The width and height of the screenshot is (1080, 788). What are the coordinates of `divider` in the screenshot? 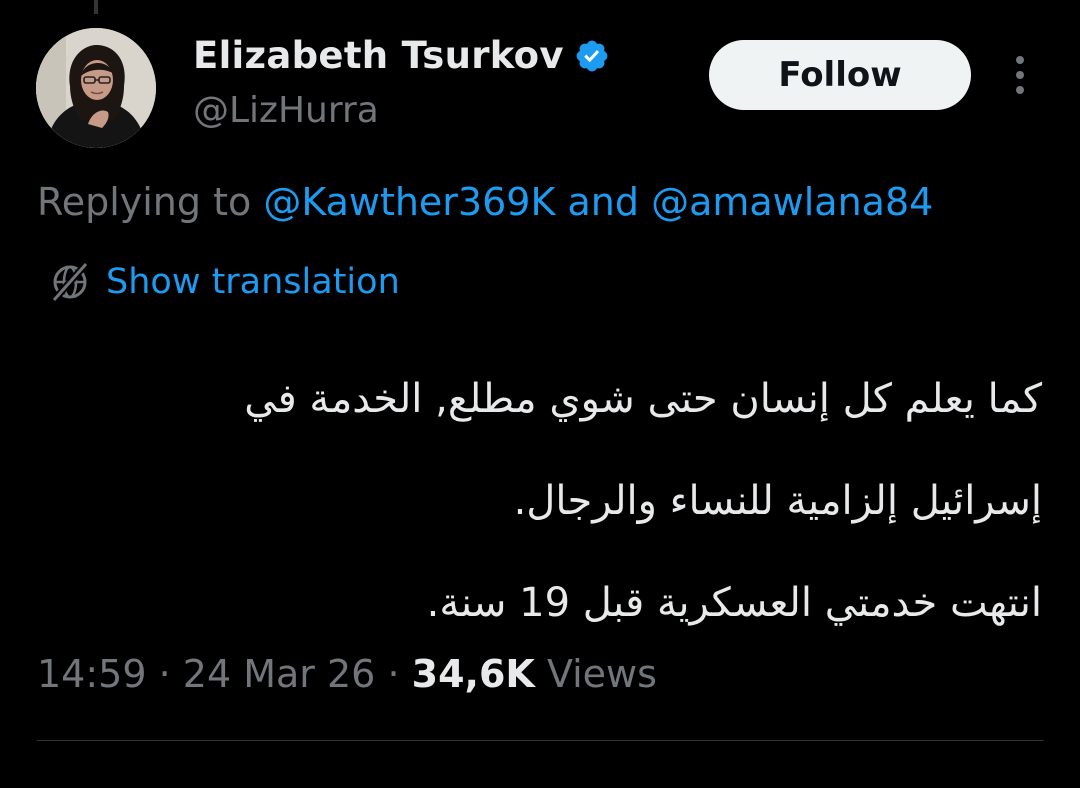 It's located at (540, 740).